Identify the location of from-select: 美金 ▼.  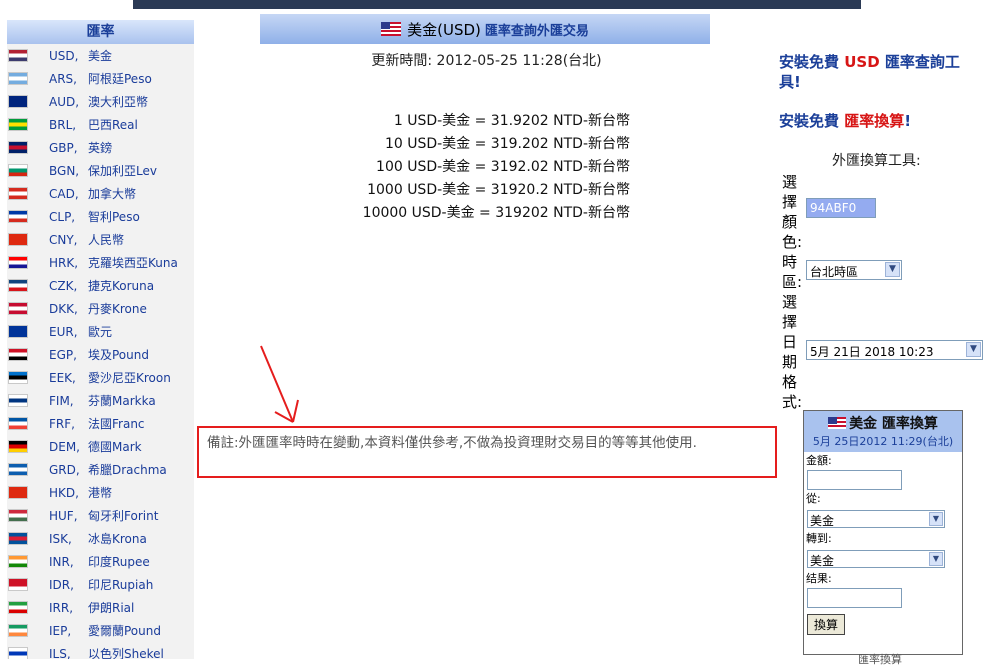
(876, 519).